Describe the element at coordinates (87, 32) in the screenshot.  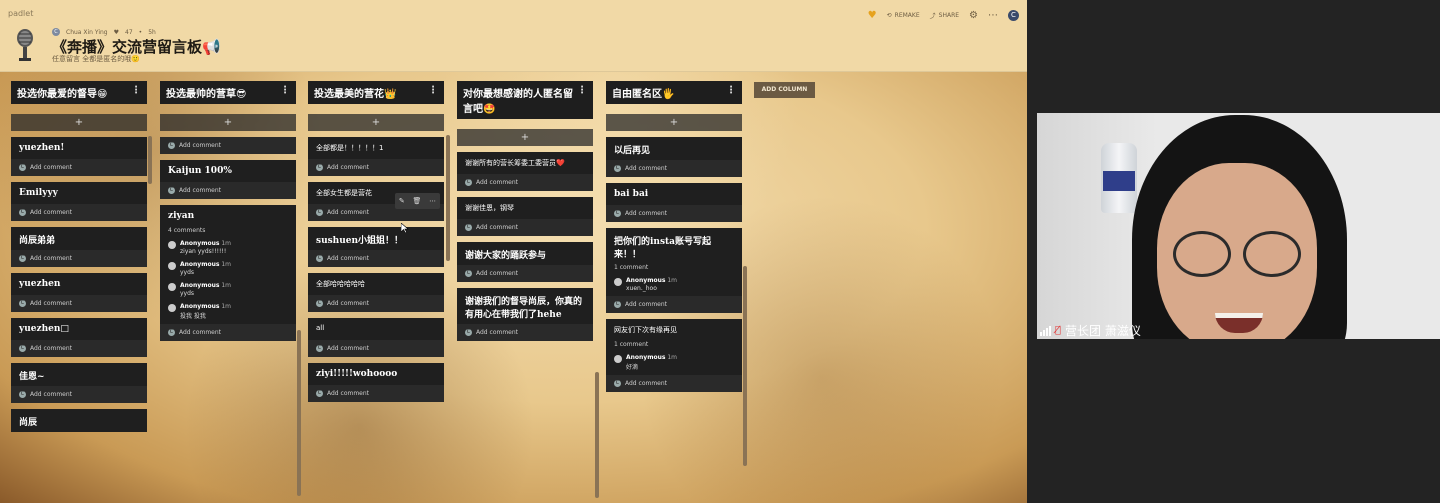
I see `author-name: Chua Xin Ying` at that location.